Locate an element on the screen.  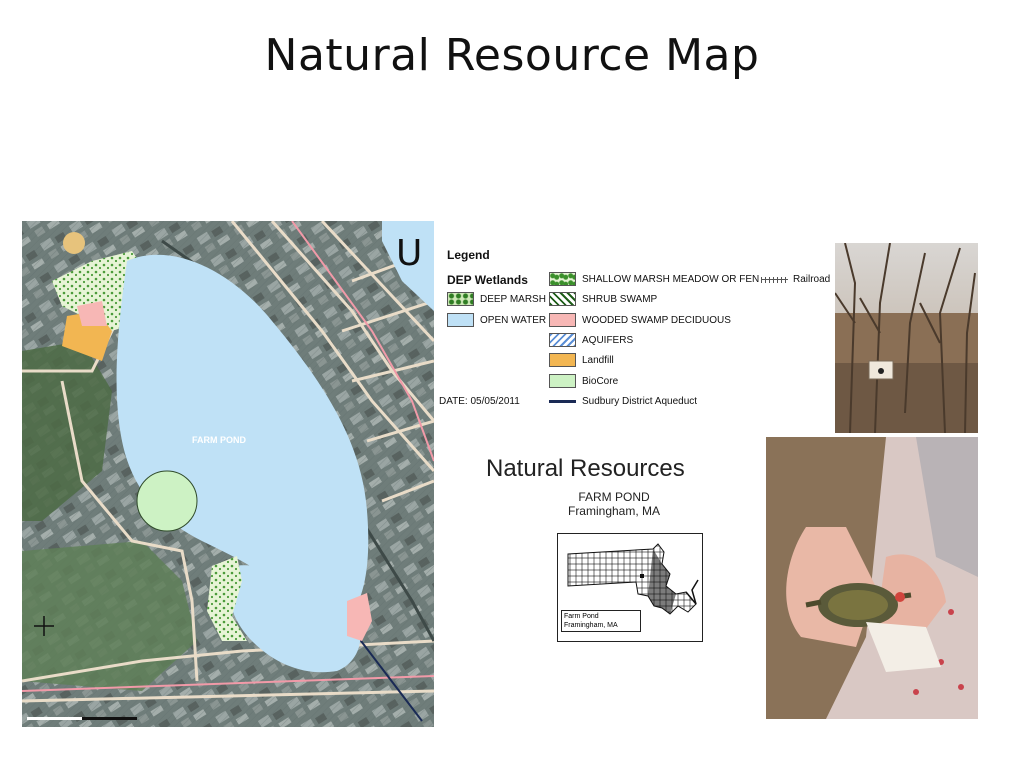
legend-label: Landfill is located at coordinates (598, 360).